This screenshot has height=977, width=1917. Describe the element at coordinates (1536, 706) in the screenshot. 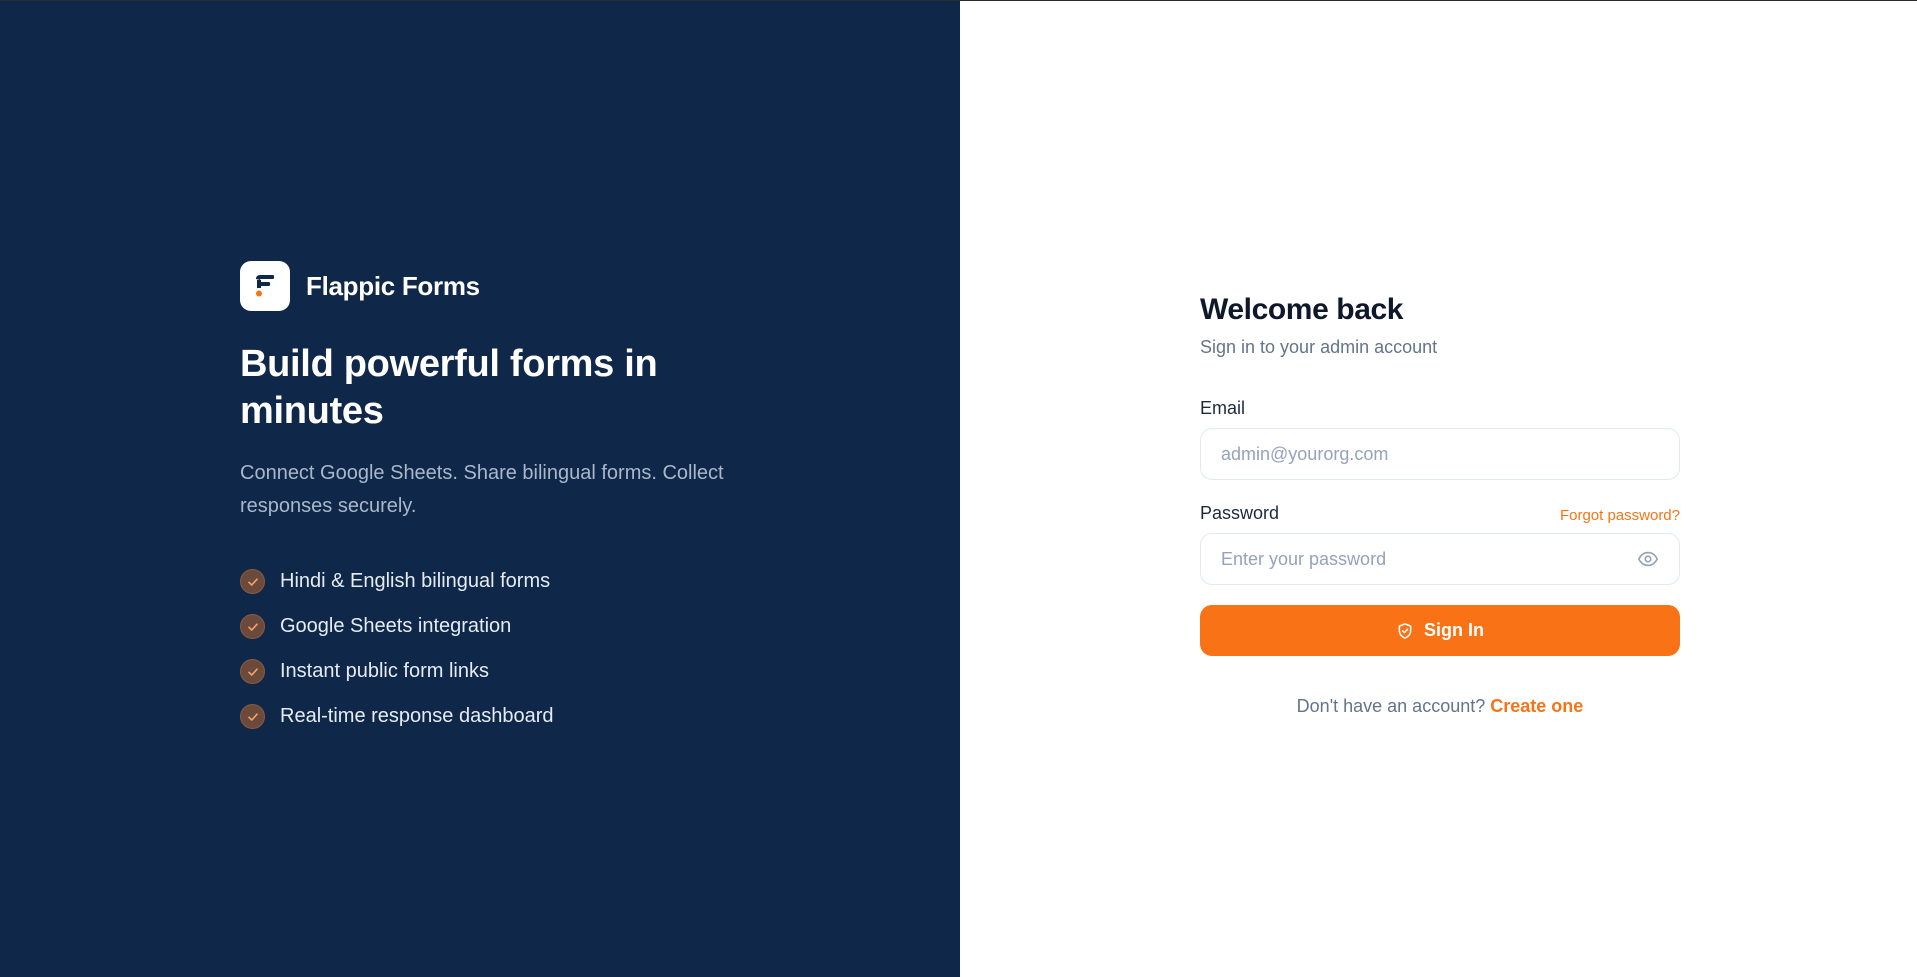

I see `create-account-link: Create one` at that location.